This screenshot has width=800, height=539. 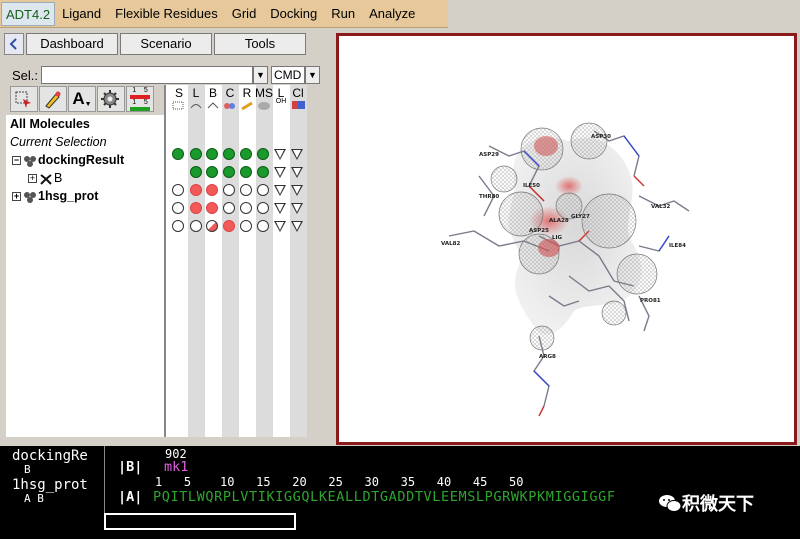 What do you see at coordinates (343, 14) in the screenshot?
I see `menu-run: Run` at bounding box center [343, 14].